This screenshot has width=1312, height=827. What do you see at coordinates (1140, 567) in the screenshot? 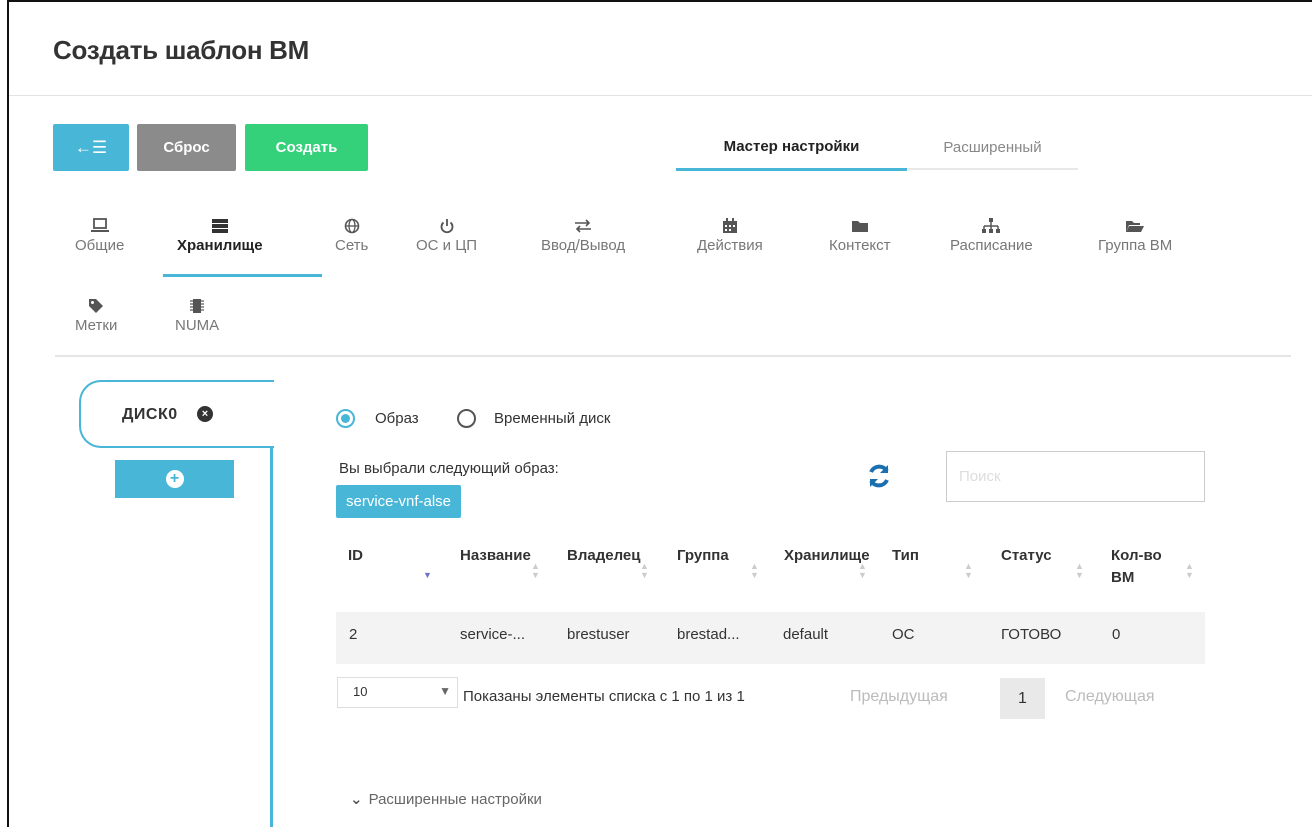
I see `column-header-vms: Кол-во ВМ` at bounding box center [1140, 567].